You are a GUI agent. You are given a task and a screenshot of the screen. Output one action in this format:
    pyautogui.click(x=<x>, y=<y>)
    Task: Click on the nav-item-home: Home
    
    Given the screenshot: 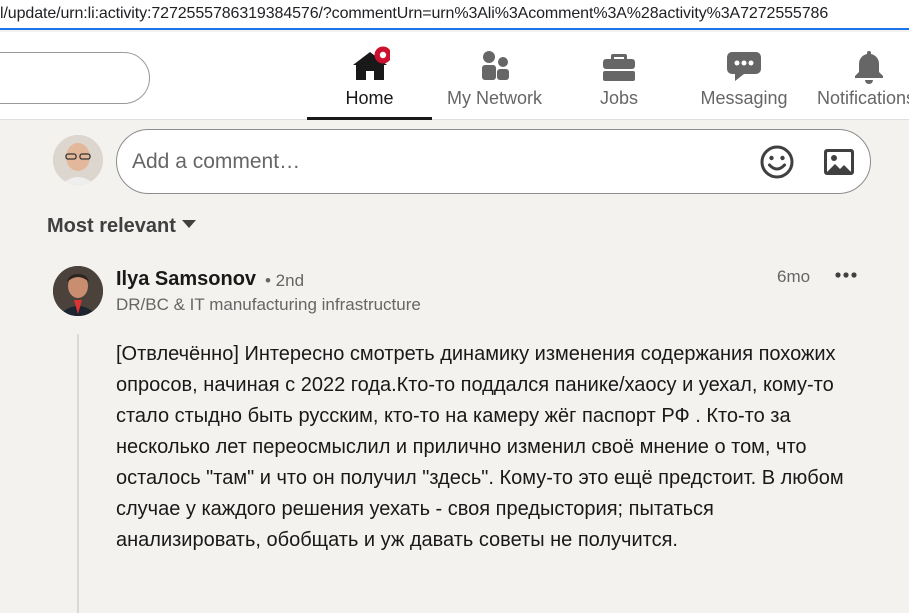 What is the action you would take?
    pyautogui.click(x=369, y=76)
    